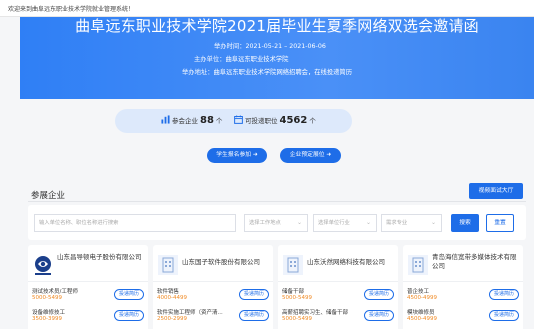  I want to click on event-time-value: 2021-05-21 – 2021-06-06, so click(285, 46).